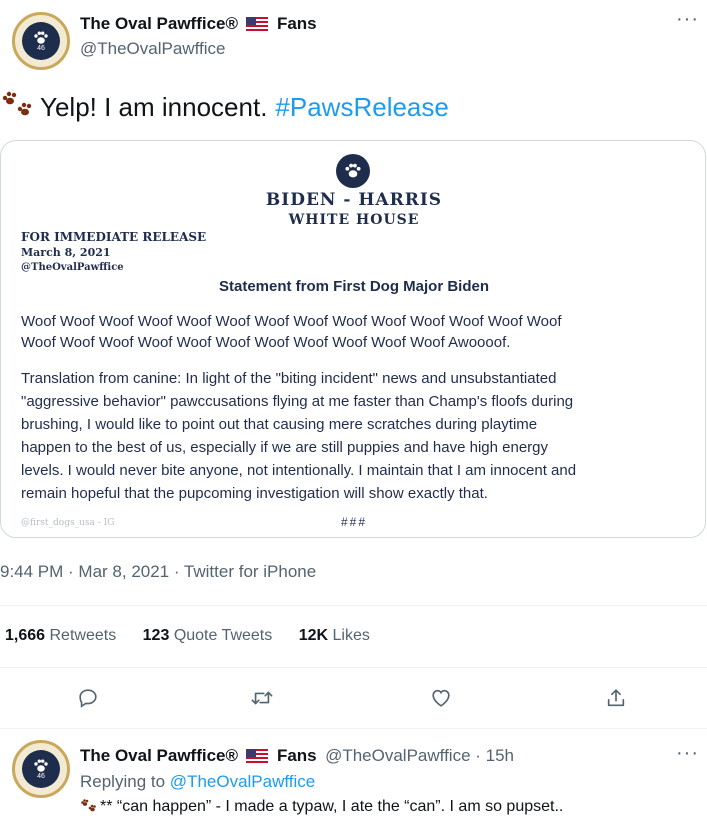 The height and width of the screenshot is (821, 707). What do you see at coordinates (334, 635) in the screenshot?
I see `likes-stat: 12K Likes` at bounding box center [334, 635].